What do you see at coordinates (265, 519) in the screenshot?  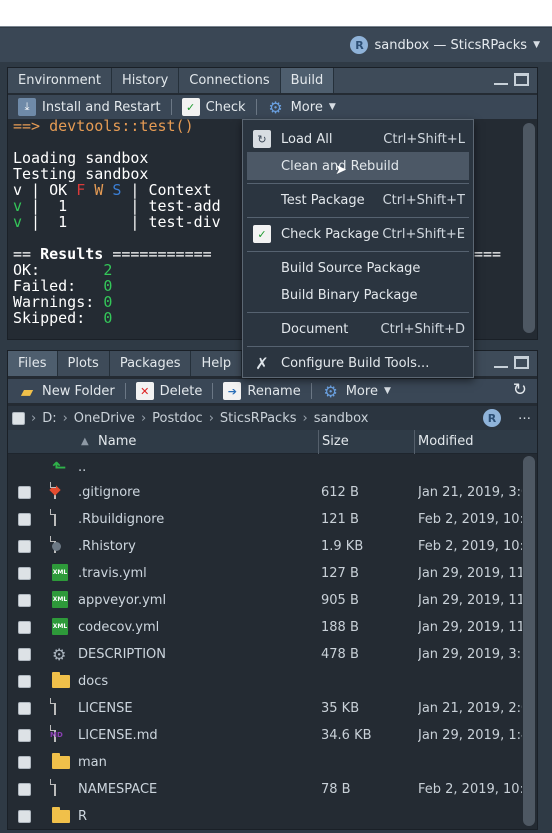 I see `list-item: .Rbuildignore 121 B Feb 2, 2019, 10:43` at bounding box center [265, 519].